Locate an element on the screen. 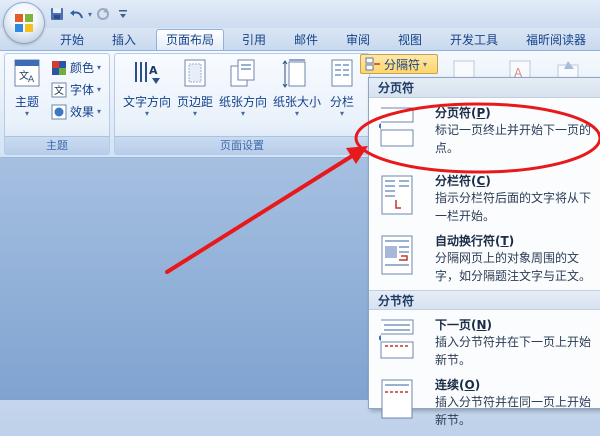  page-break-icon is located at coordinates (396, 127).